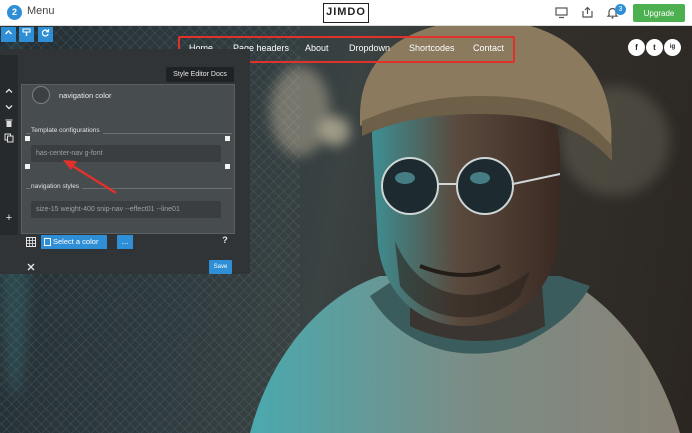 The image size is (692, 433). Describe the element at coordinates (126, 209) in the screenshot. I see `navigation-styles-input` at that location.